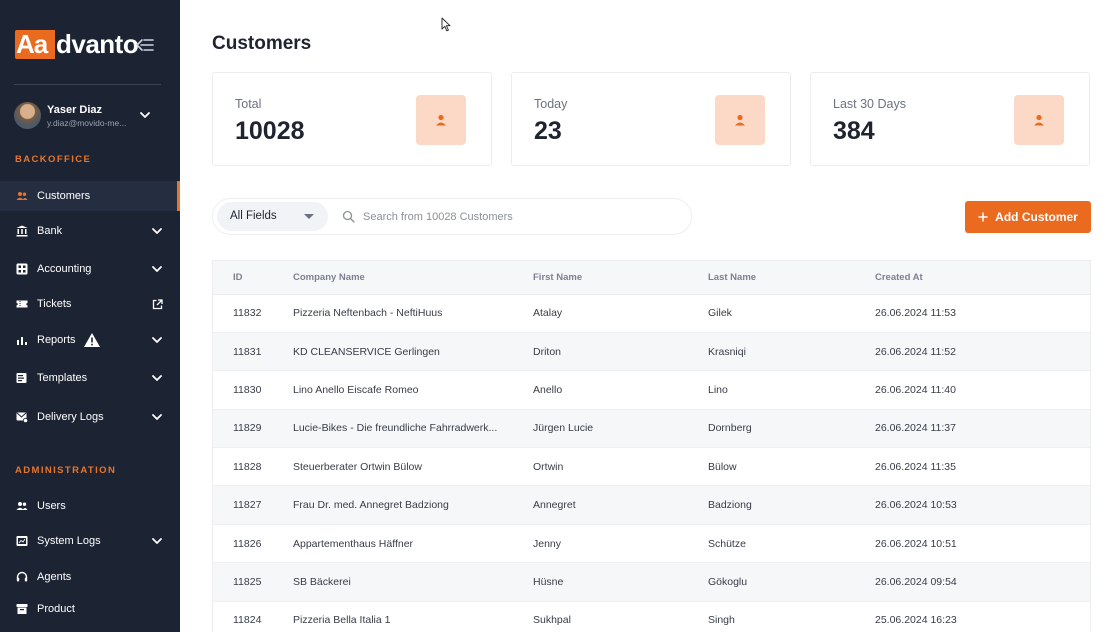  Describe the element at coordinates (22, 231) in the screenshot. I see `bank-icon` at that location.